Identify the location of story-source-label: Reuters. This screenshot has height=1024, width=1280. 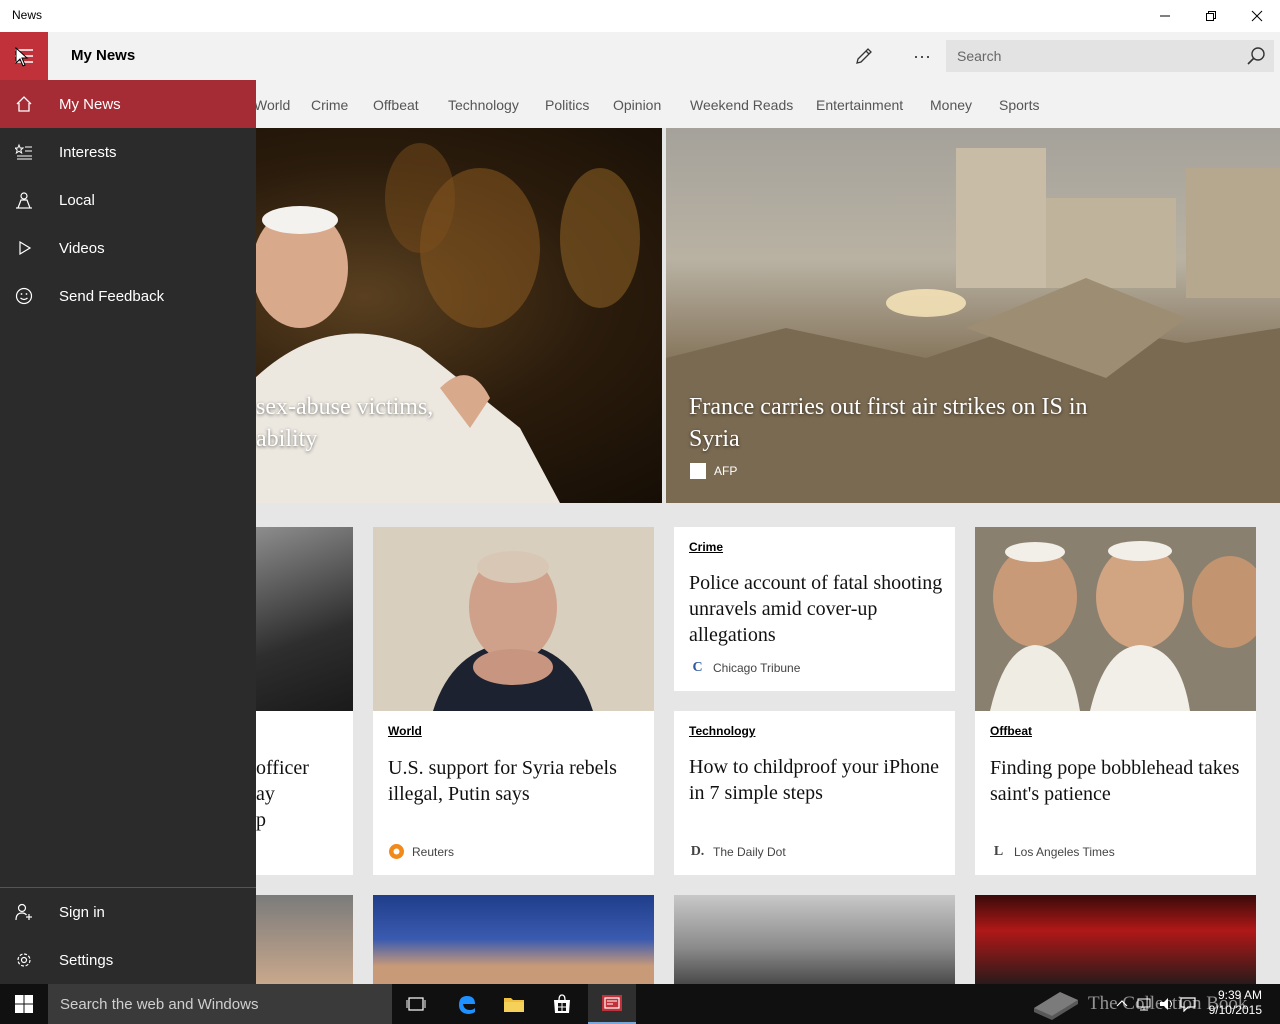
(433, 851).